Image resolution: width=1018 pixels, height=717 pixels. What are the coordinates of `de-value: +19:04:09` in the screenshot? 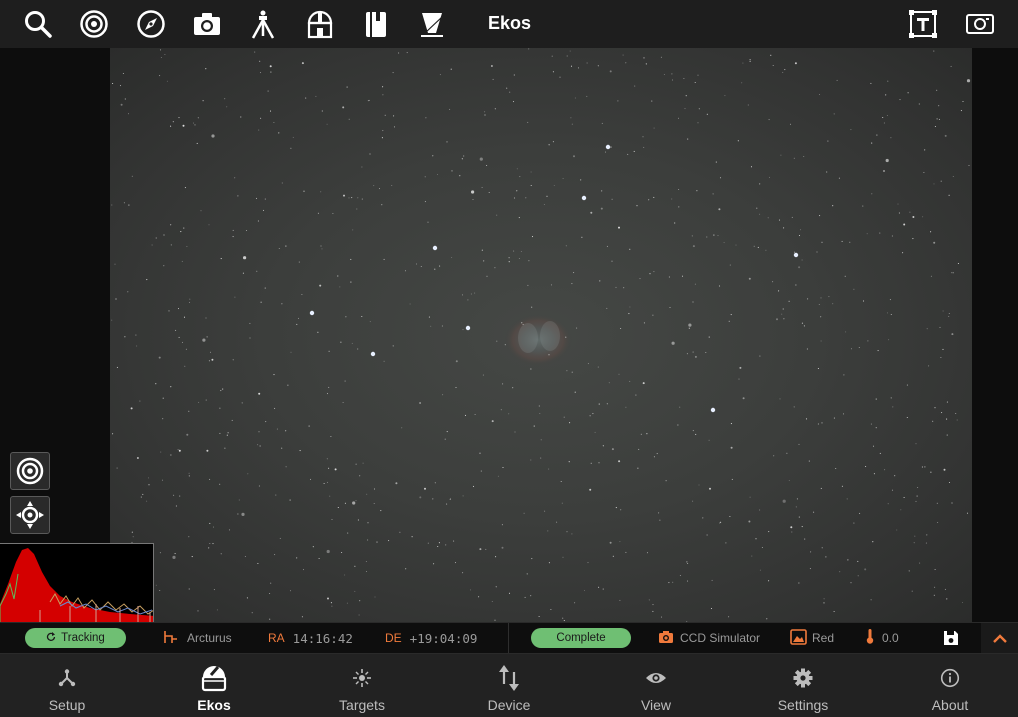 It's located at (443, 638).